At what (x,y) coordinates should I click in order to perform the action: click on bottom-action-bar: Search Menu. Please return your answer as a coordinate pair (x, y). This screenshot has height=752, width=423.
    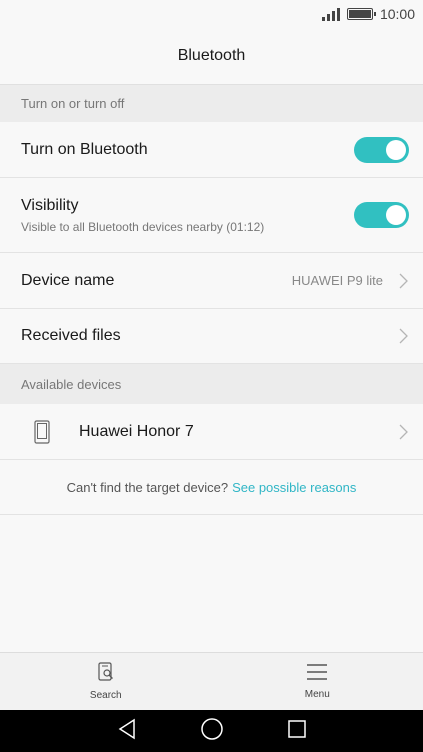
    Looking at the image, I should click on (211, 681).